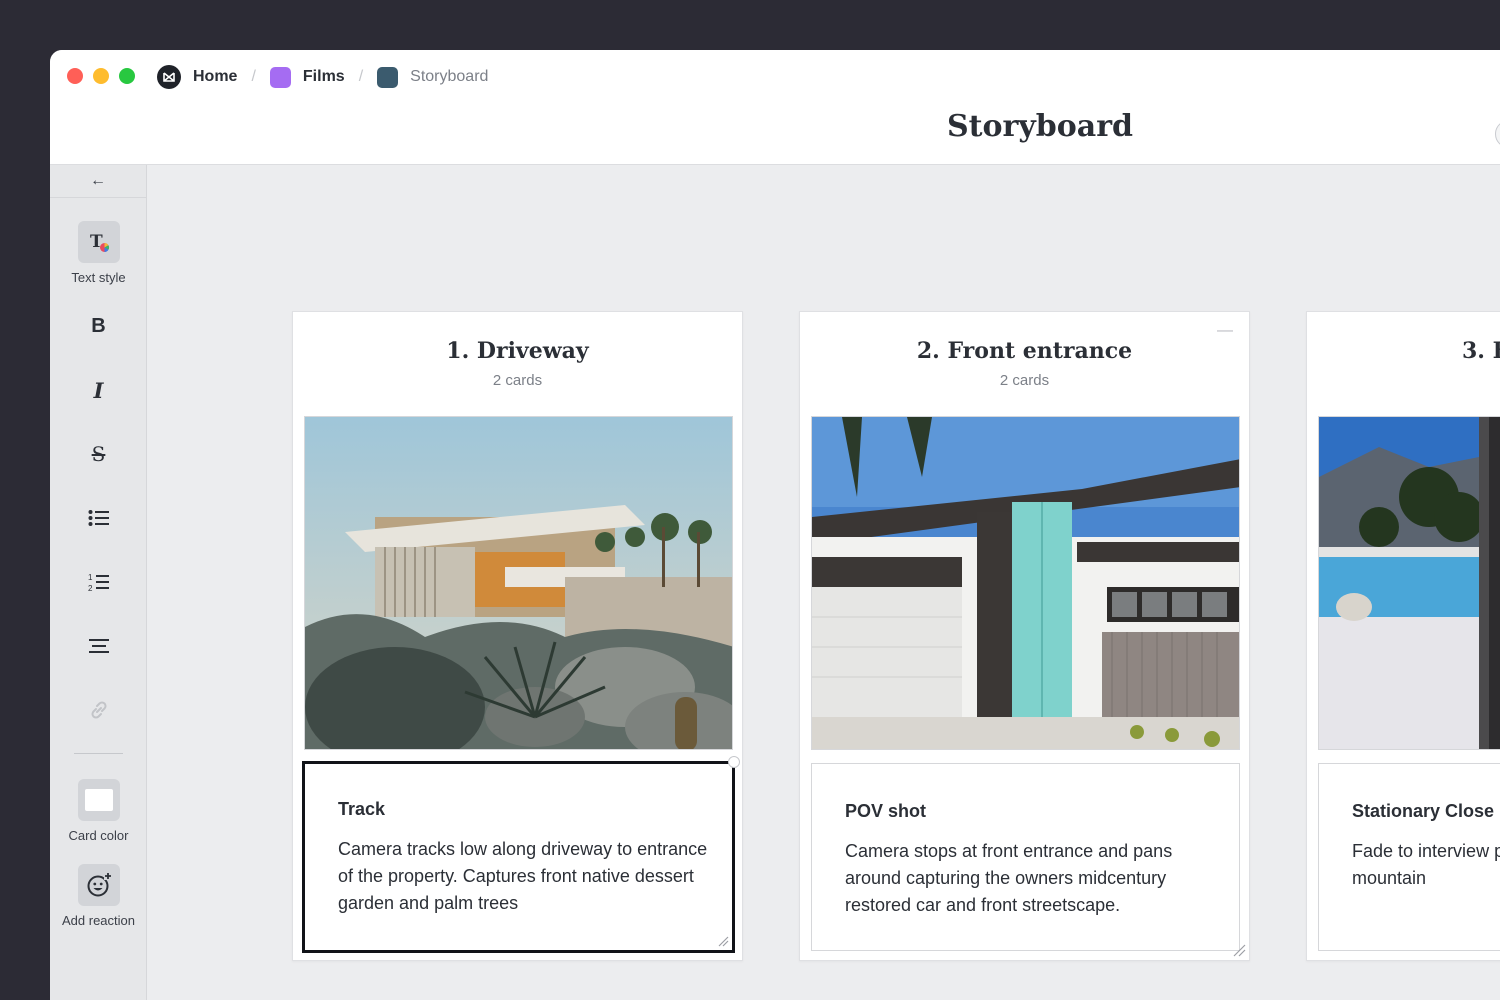 This screenshot has height=1000, width=1500. Describe the element at coordinates (388, 77) in the screenshot. I see `slate-square-icon` at that location.